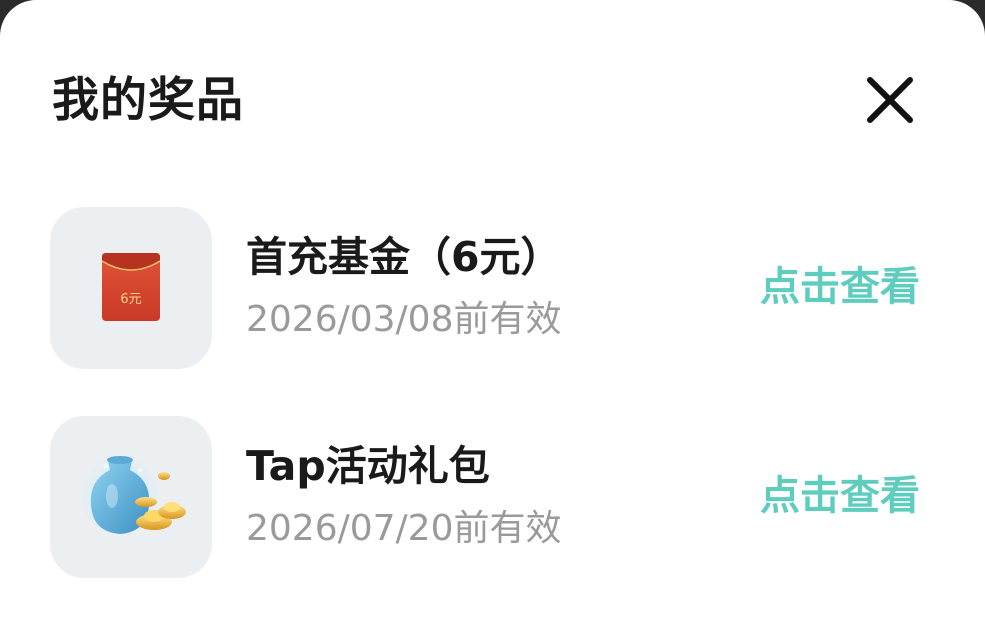 The width and height of the screenshot is (985, 640). Describe the element at coordinates (404, 257) in the screenshot. I see `prize-name: 首充基金（6元）` at that location.